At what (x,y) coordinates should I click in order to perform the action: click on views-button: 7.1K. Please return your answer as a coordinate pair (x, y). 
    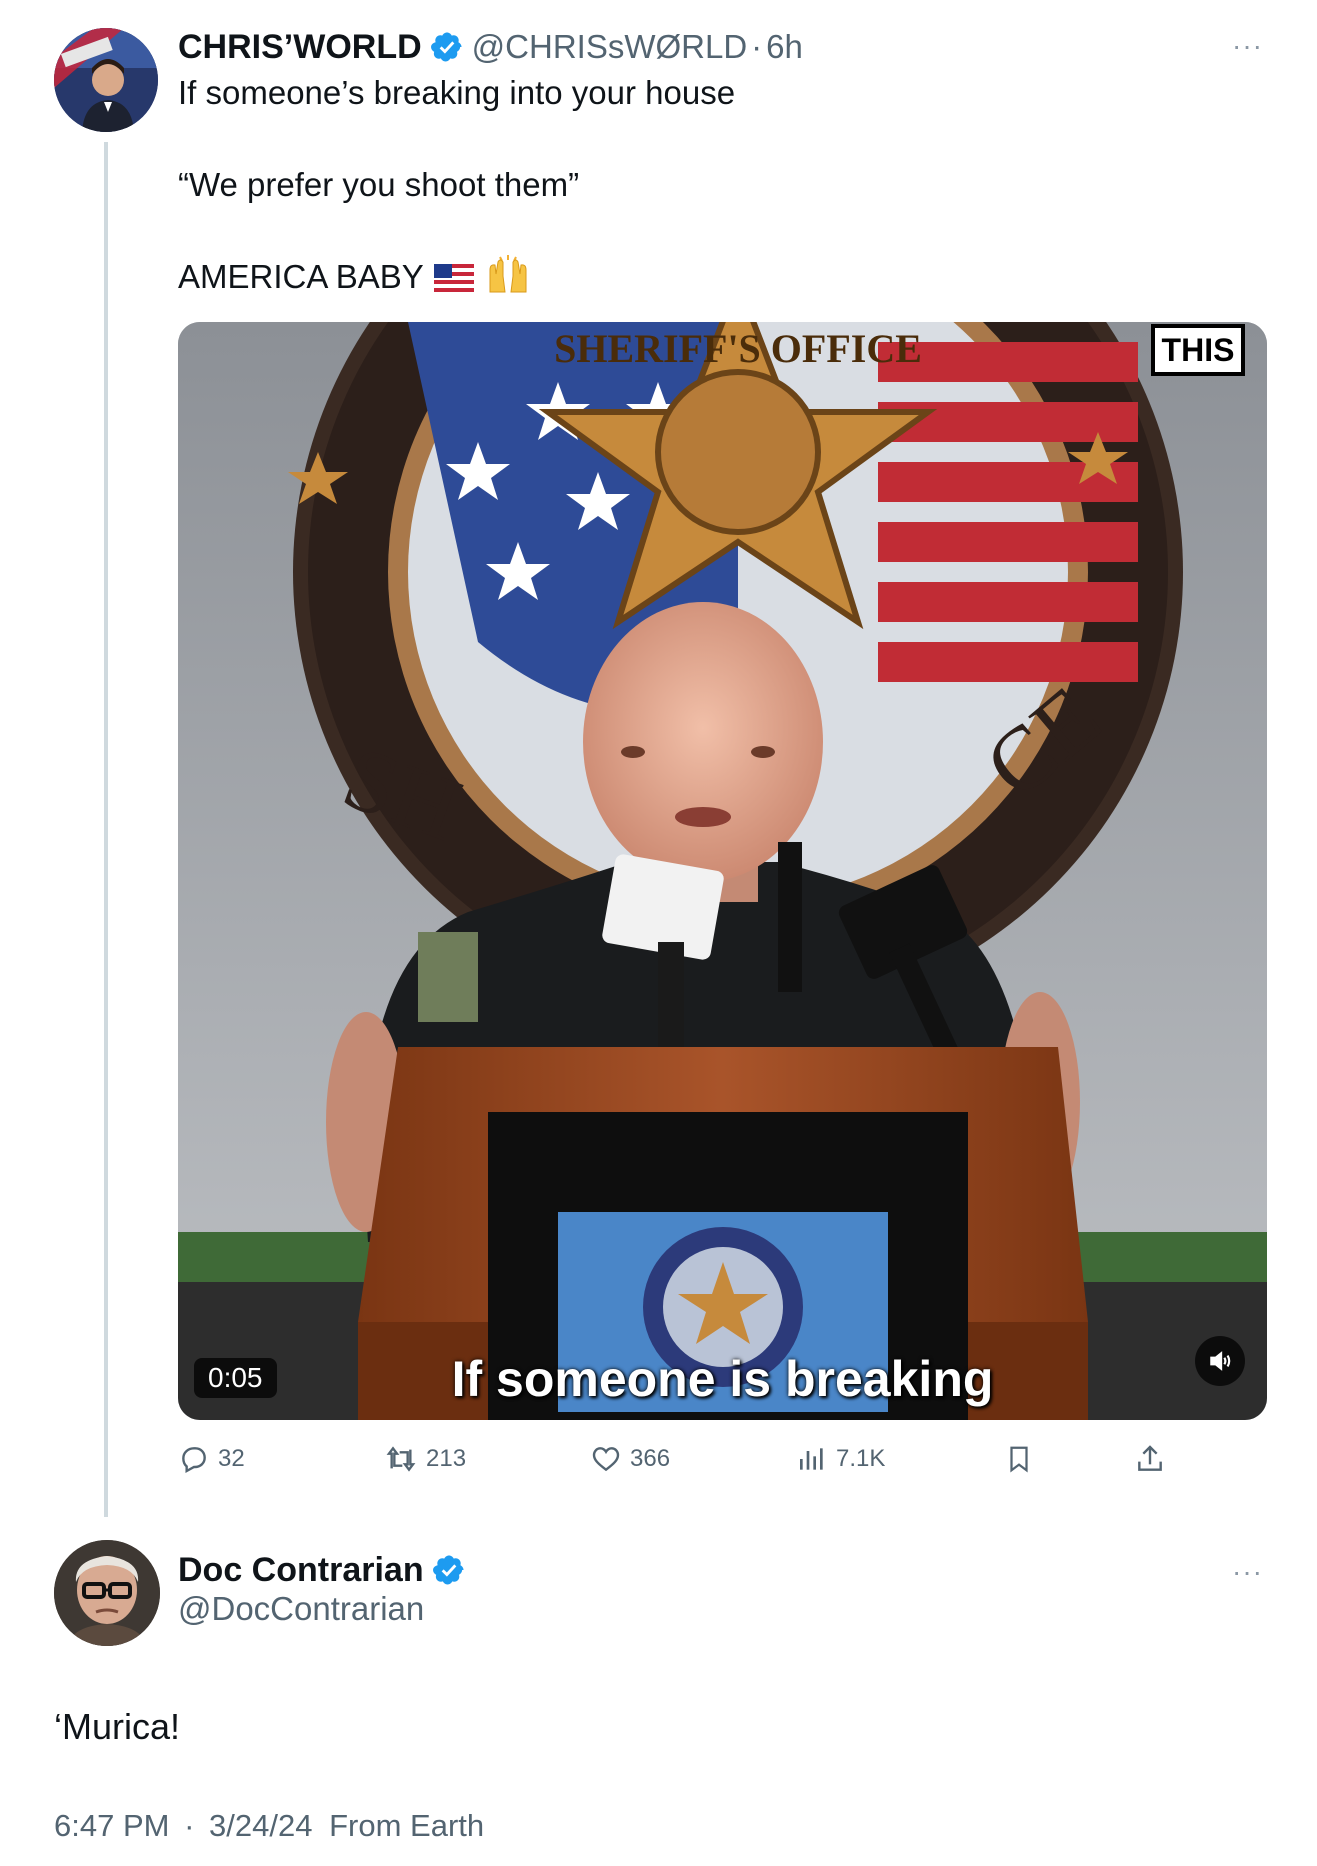
    Looking at the image, I should click on (840, 1459).